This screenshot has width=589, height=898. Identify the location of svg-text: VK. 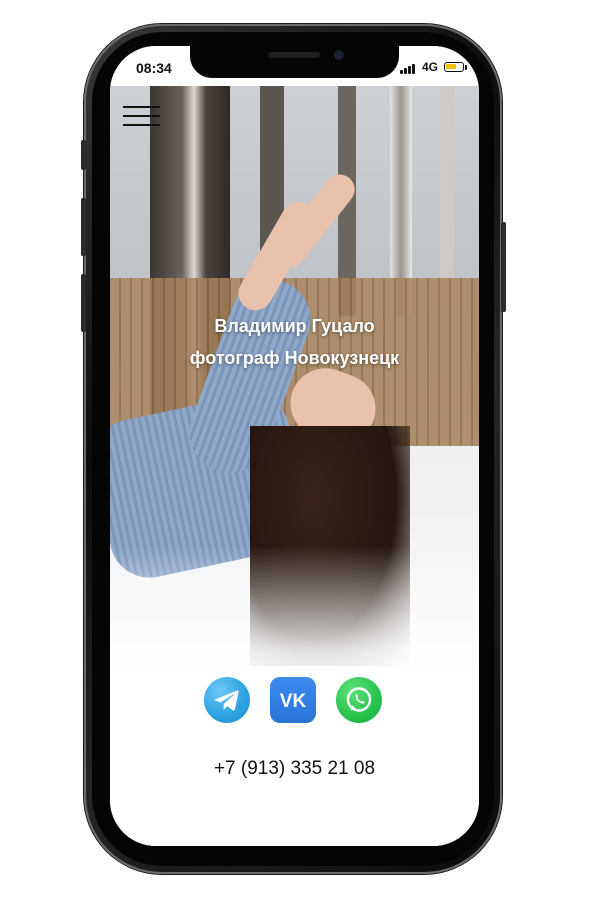
(293, 701).